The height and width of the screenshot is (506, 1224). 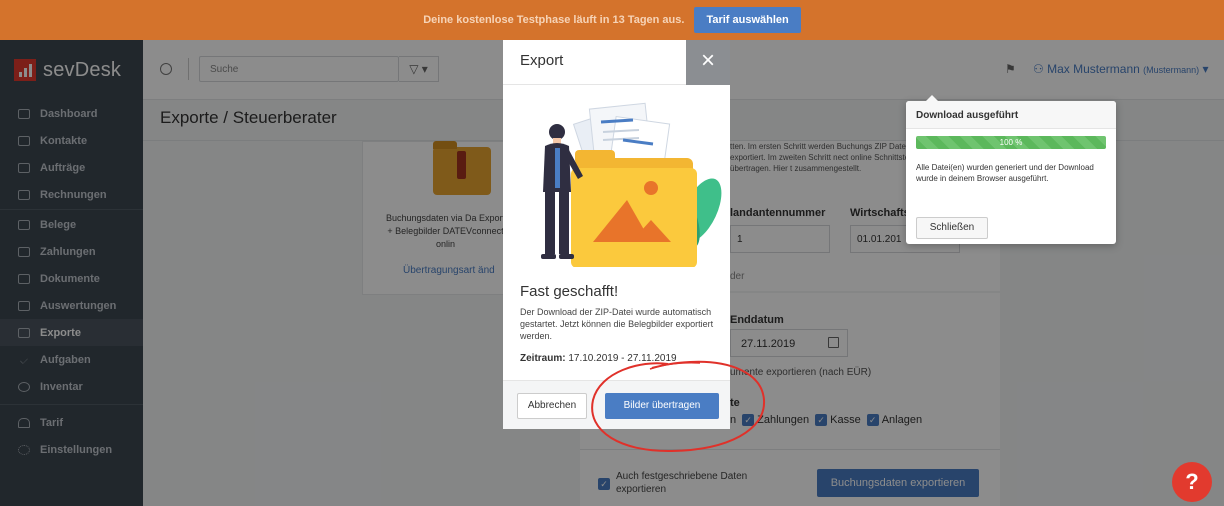 What do you see at coordinates (616, 62) in the screenshot?
I see `modal-header: Export ×` at bounding box center [616, 62].